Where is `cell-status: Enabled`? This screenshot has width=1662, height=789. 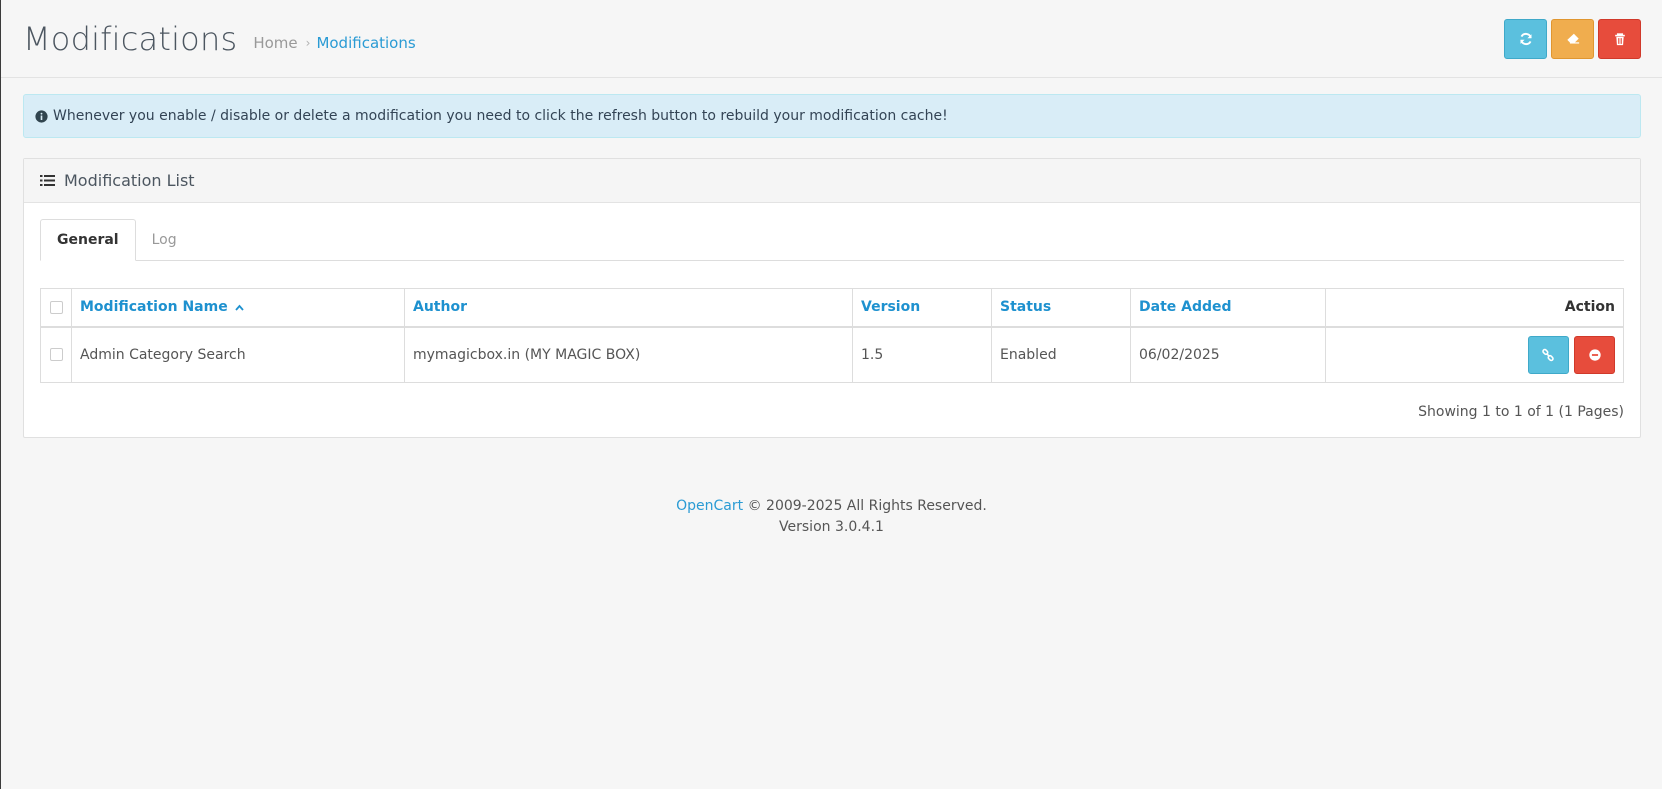 cell-status: Enabled is located at coordinates (1061, 354).